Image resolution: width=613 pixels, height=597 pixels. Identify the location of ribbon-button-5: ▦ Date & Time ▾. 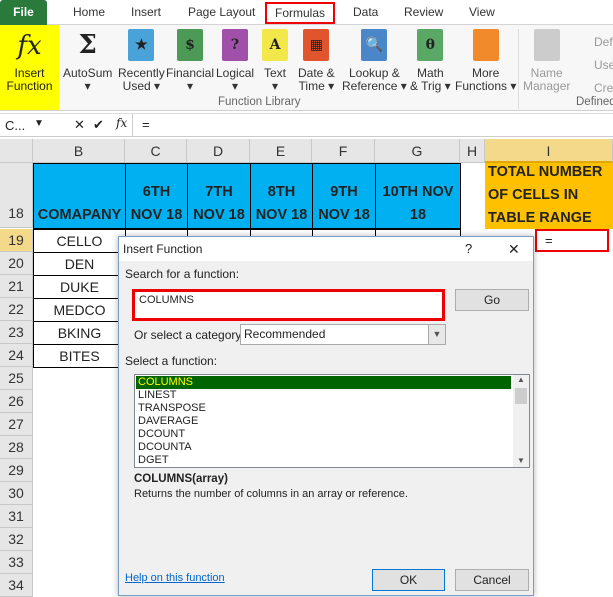
(316, 61).